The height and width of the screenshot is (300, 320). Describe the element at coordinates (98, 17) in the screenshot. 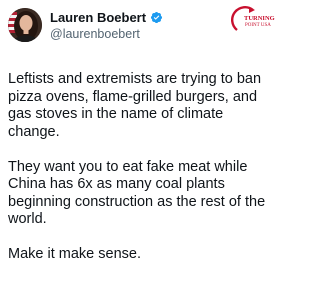

I see `author-display-name: Lauren Boebert` at that location.